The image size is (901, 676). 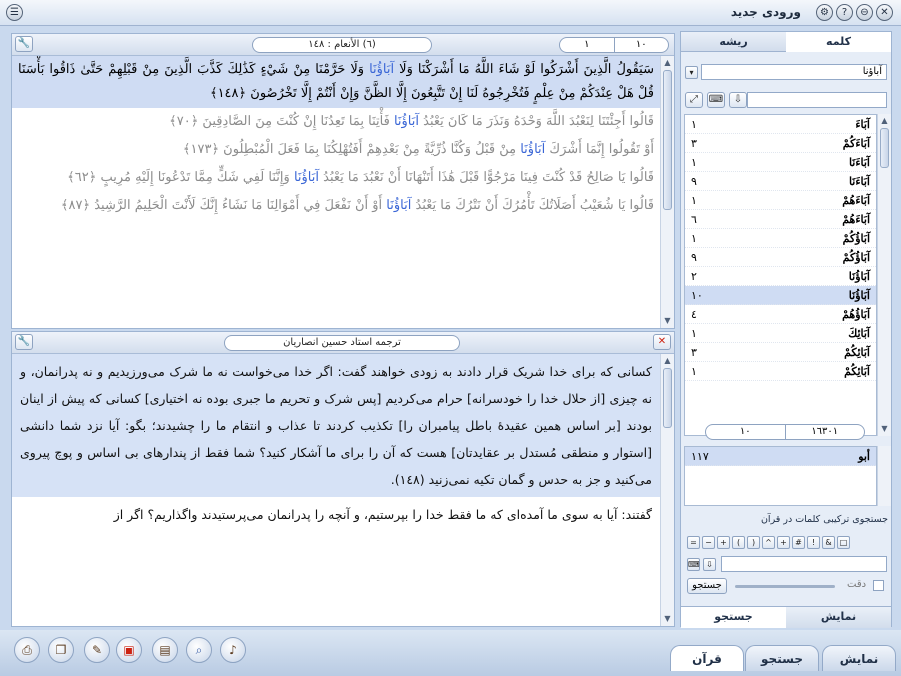 I want to click on verse-scrollbar: ▲ ▼, so click(x=667, y=192).